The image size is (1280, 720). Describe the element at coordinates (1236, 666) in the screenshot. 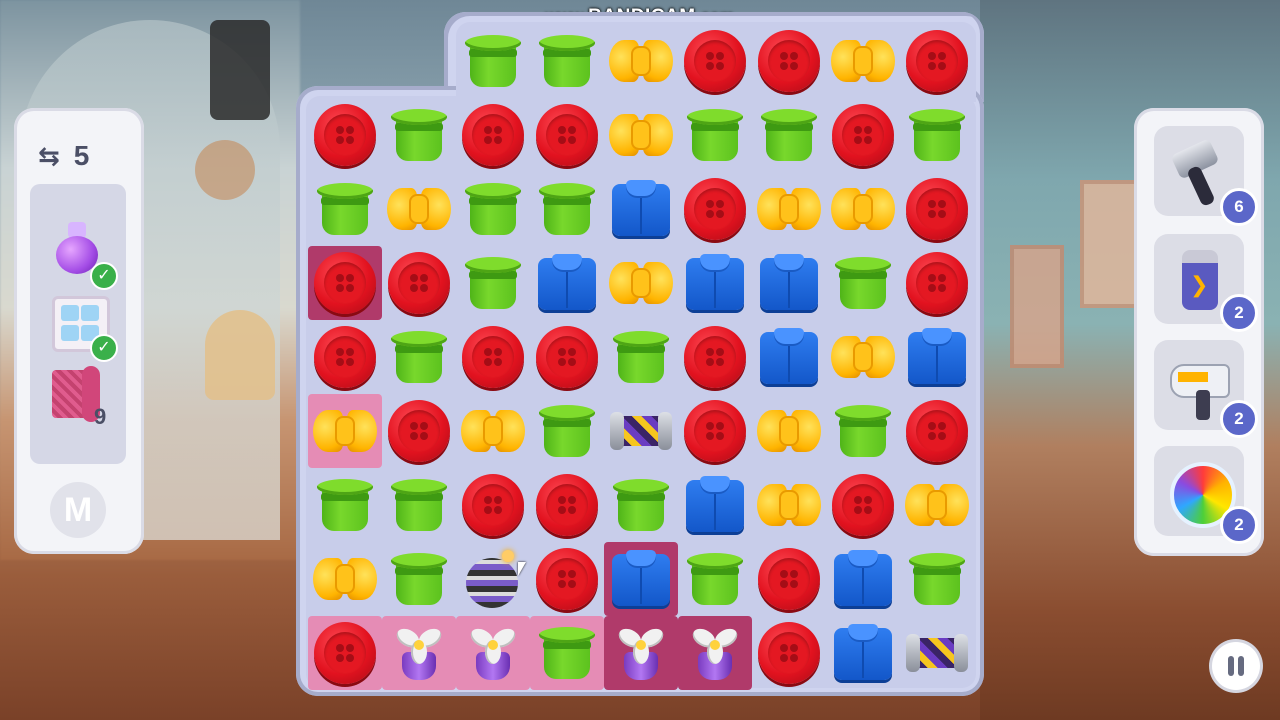

I see `pause-button` at that location.